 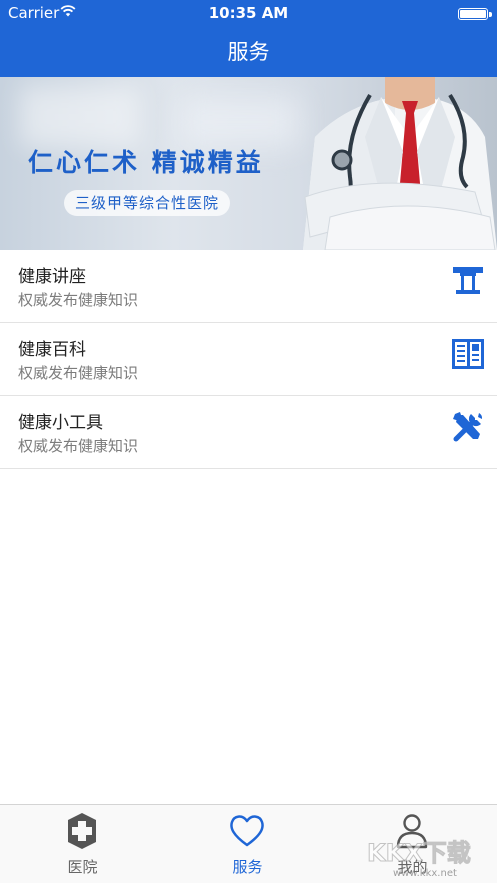 I want to click on heart-icon, so click(x=247, y=831).